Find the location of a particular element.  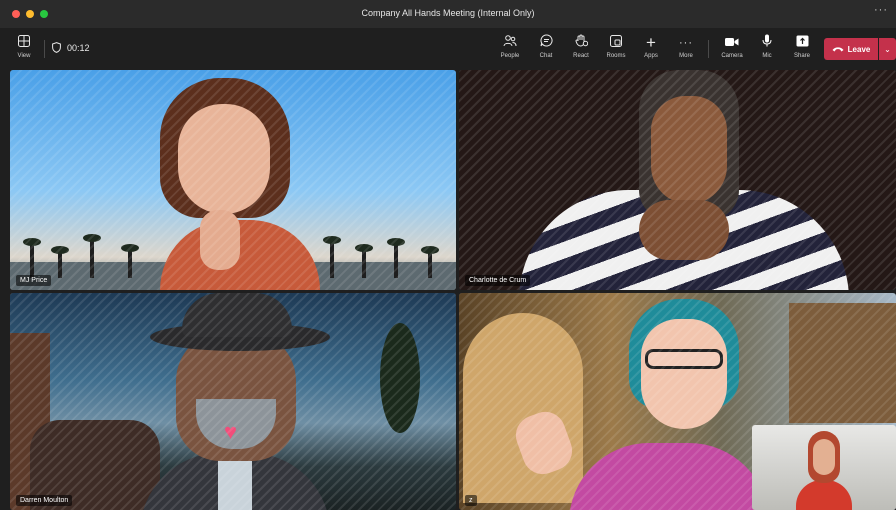

self-view-tile is located at coordinates (824, 467).